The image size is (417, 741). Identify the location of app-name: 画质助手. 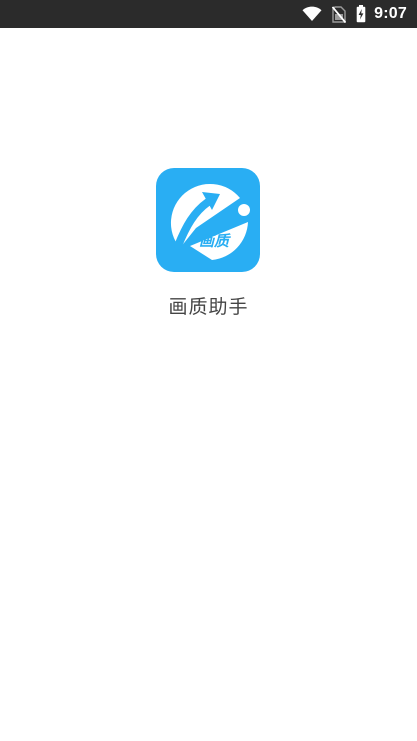
(208, 307).